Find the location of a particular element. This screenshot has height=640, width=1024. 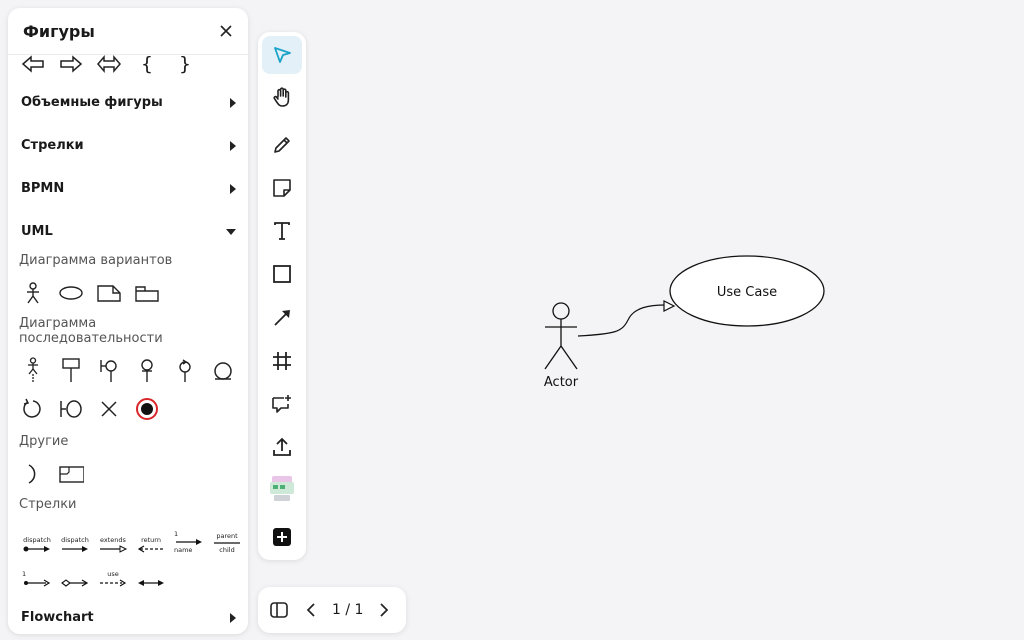

arrow-right-shape-icon is located at coordinates (71, 64).